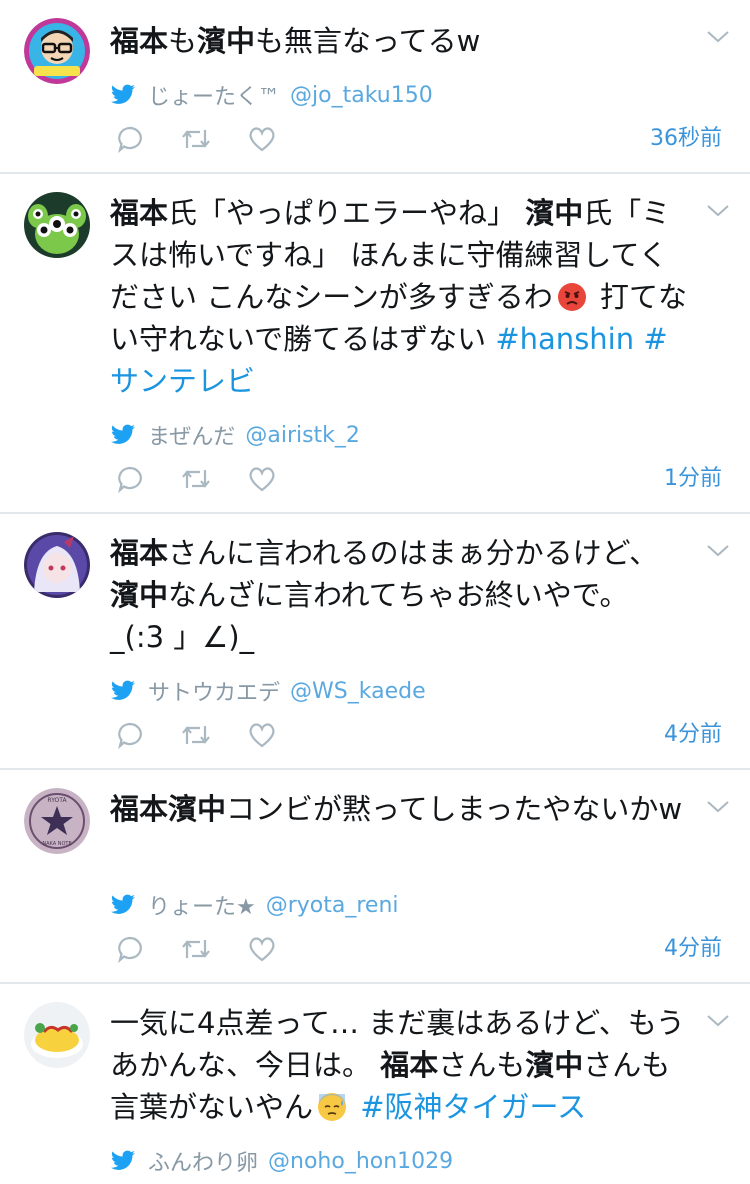 This screenshot has height=1184, width=750. What do you see at coordinates (302, 435) in the screenshot?
I see `author-handle: @airistk_2` at bounding box center [302, 435].